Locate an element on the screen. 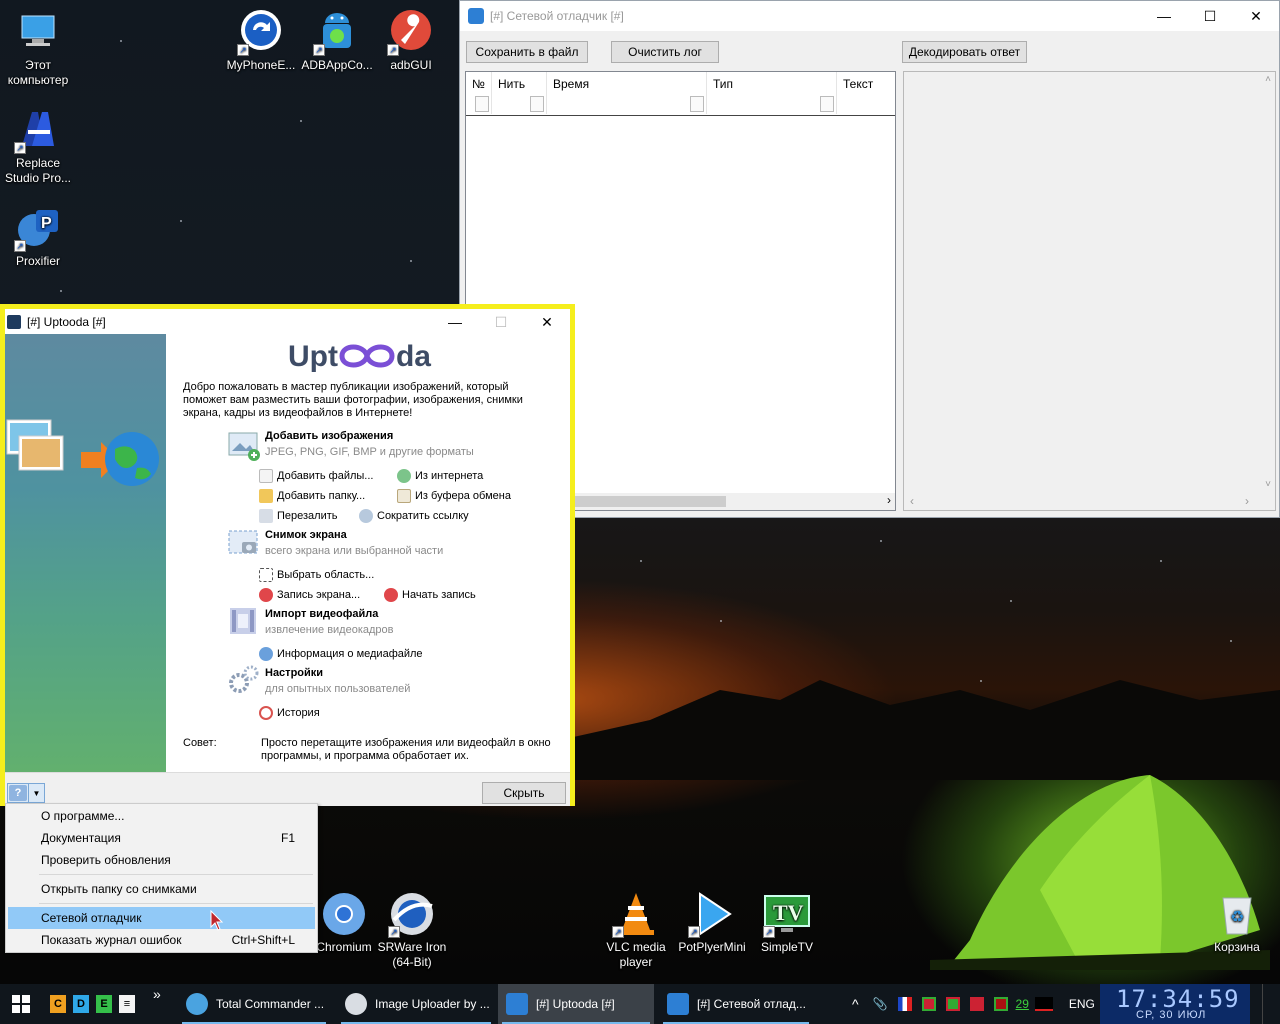 This screenshot has width=1280, height=1024. clear-log-button: Очистить лог is located at coordinates (665, 52).